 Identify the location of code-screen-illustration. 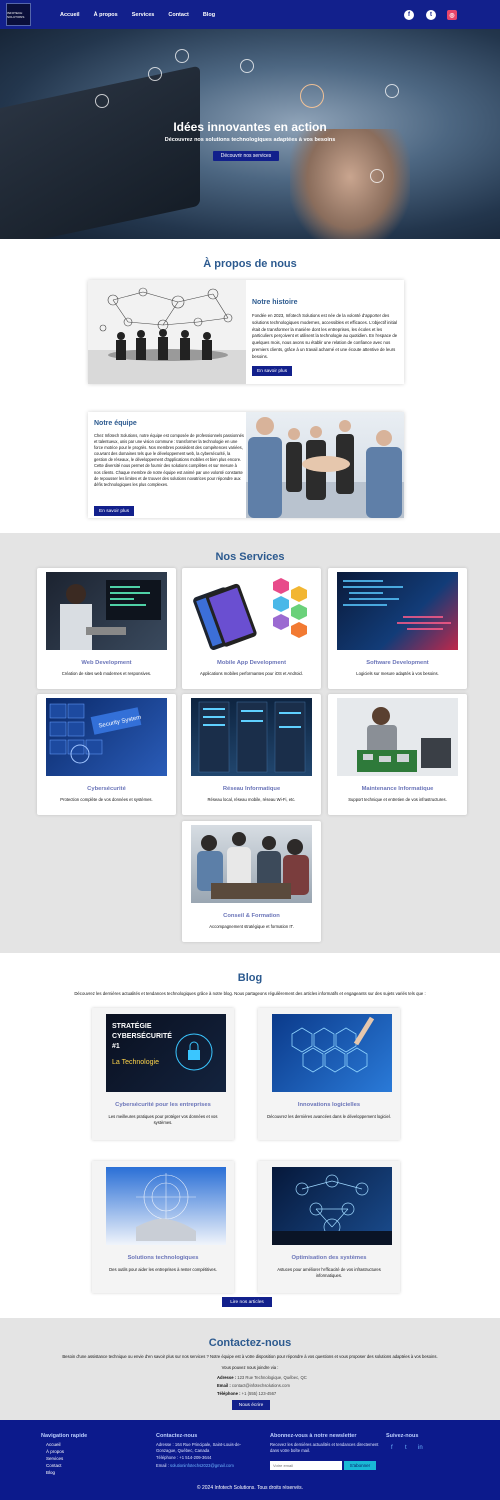
(397, 605).